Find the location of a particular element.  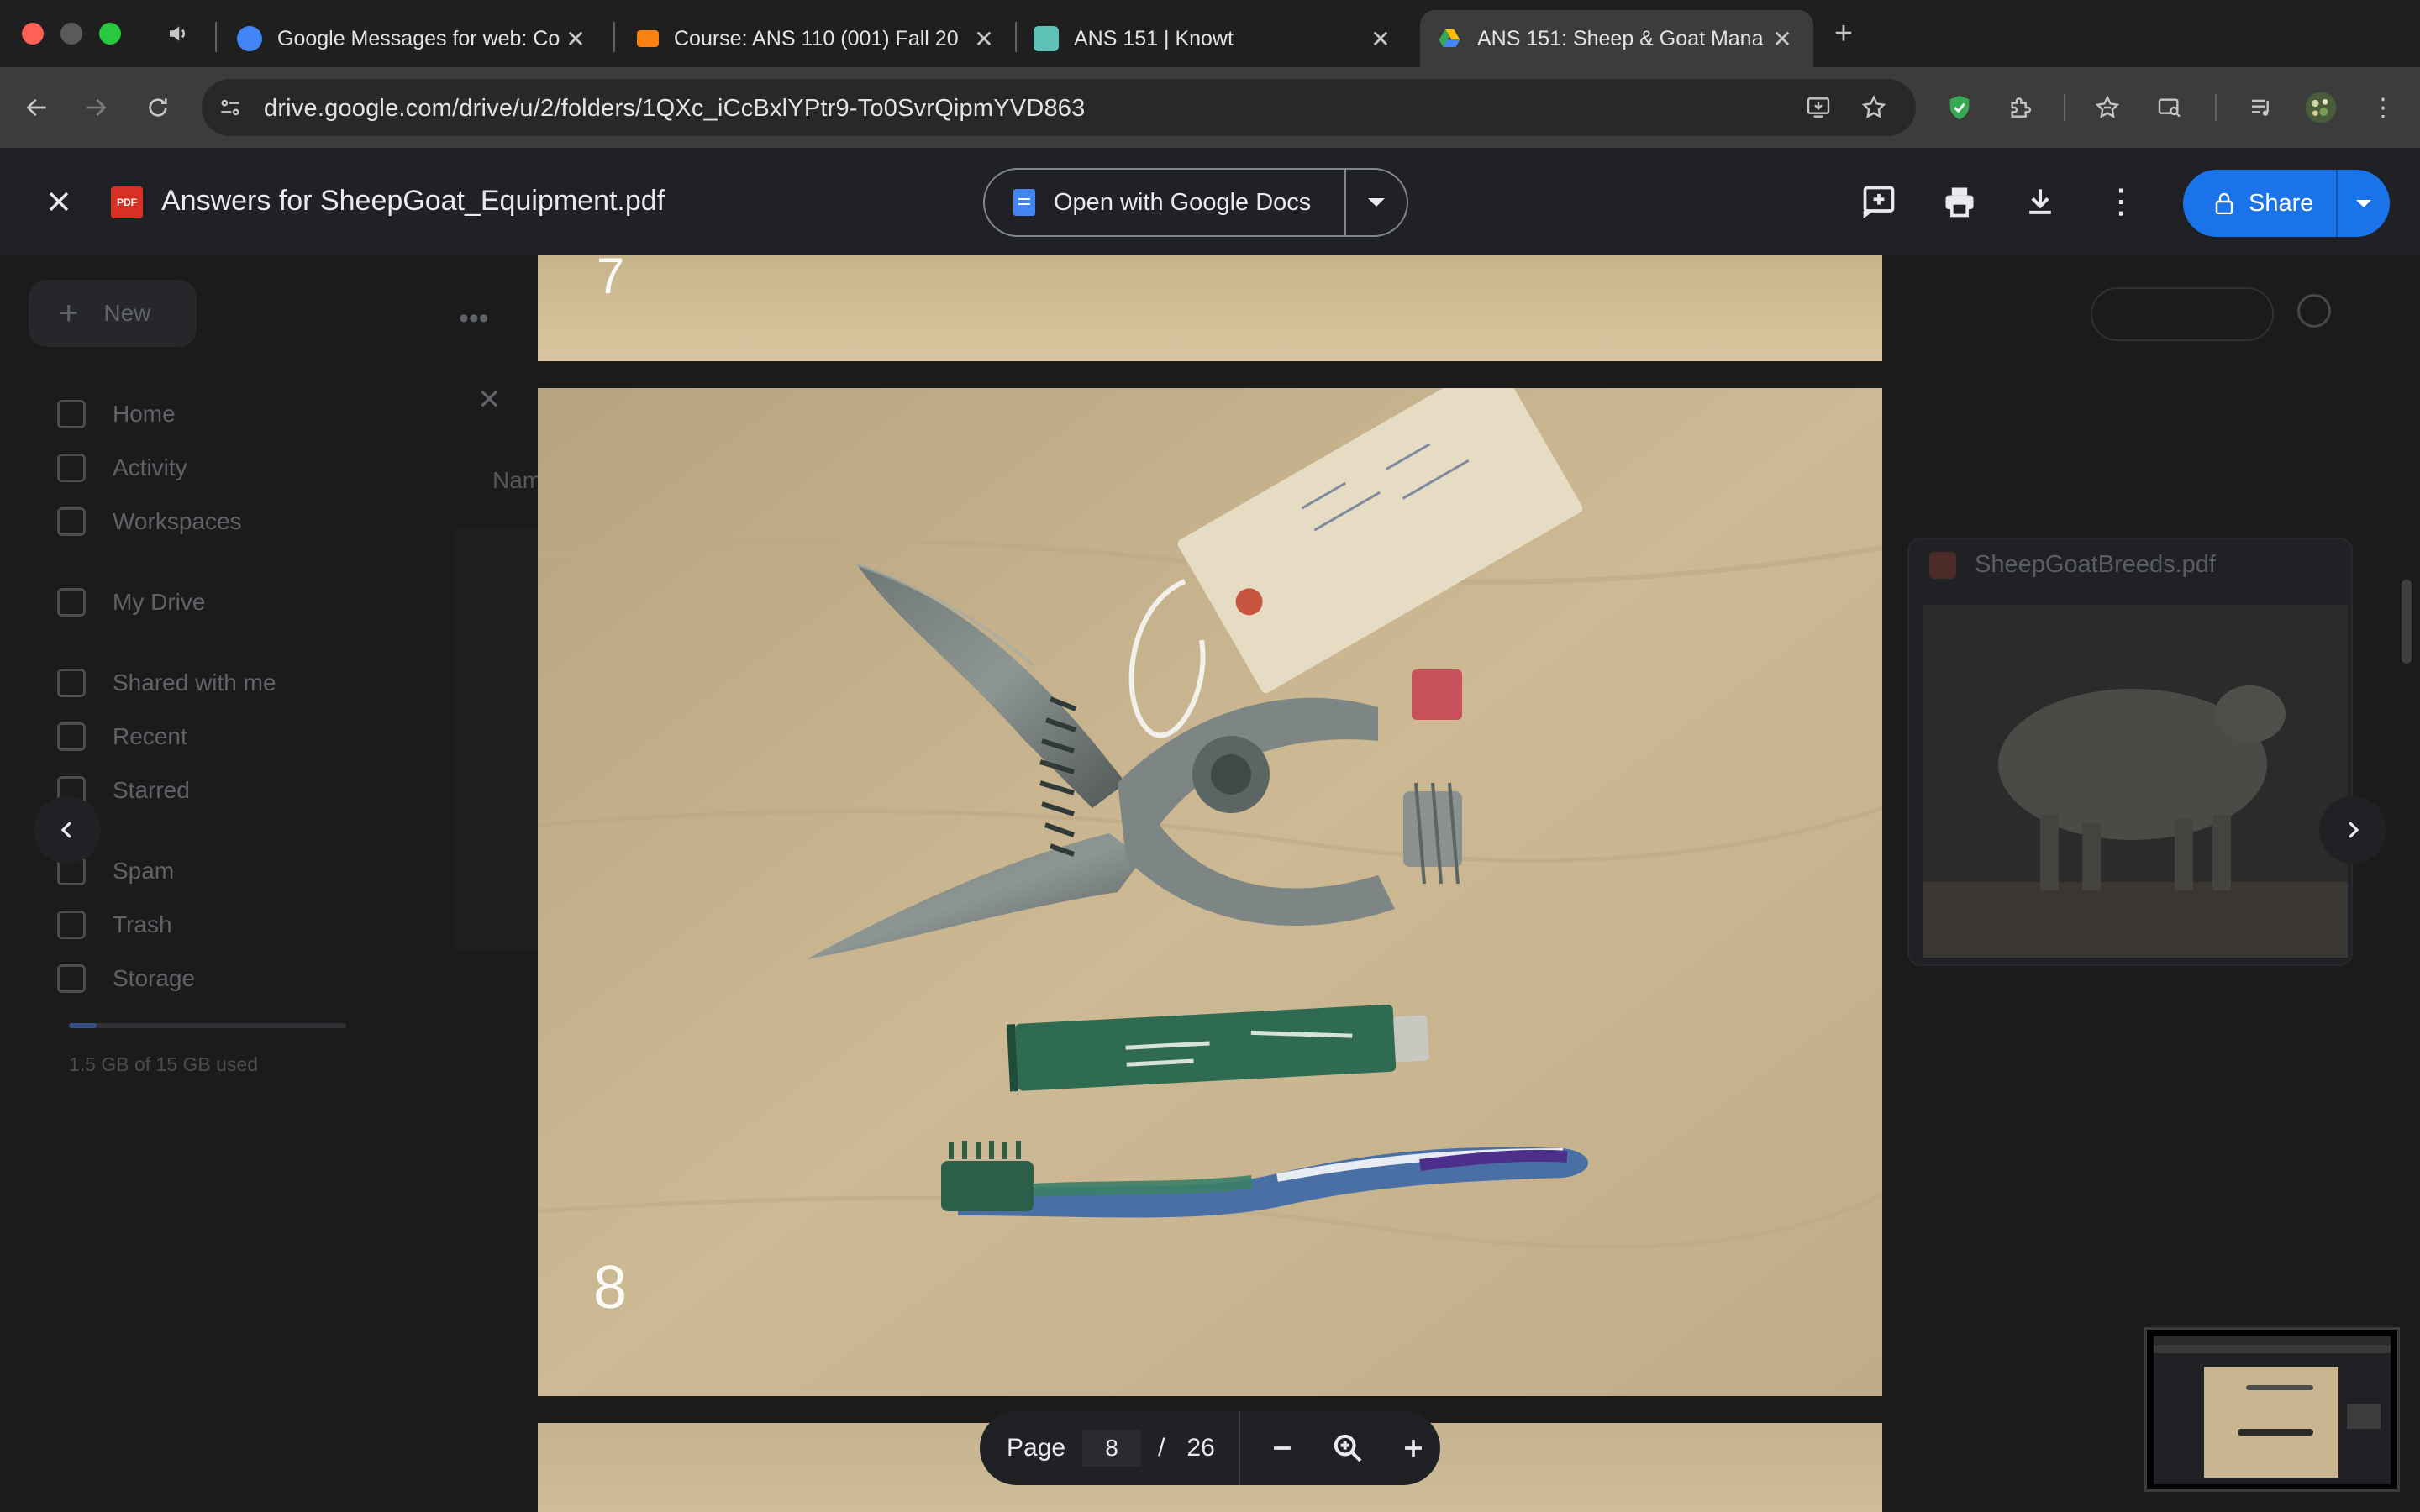

previous-page-number: 7 is located at coordinates (611, 279).